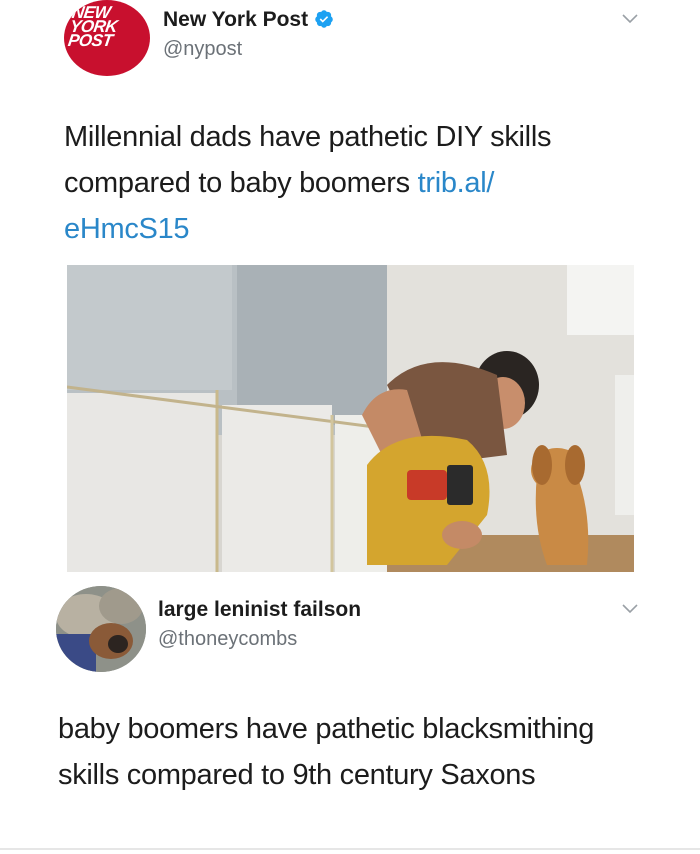 The width and height of the screenshot is (700, 854). Describe the element at coordinates (350, 849) in the screenshot. I see `divider` at that location.